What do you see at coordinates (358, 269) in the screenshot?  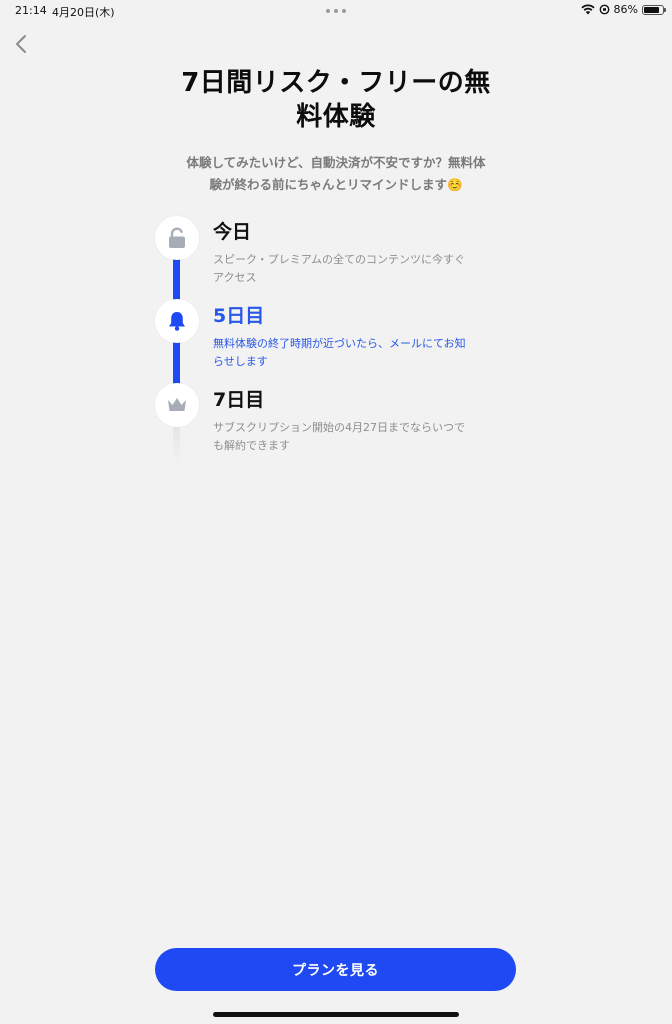 I see `timeline-step-description: スピーク・プレミアムの全てのコンテンツに今すぐ アクセス` at bounding box center [358, 269].